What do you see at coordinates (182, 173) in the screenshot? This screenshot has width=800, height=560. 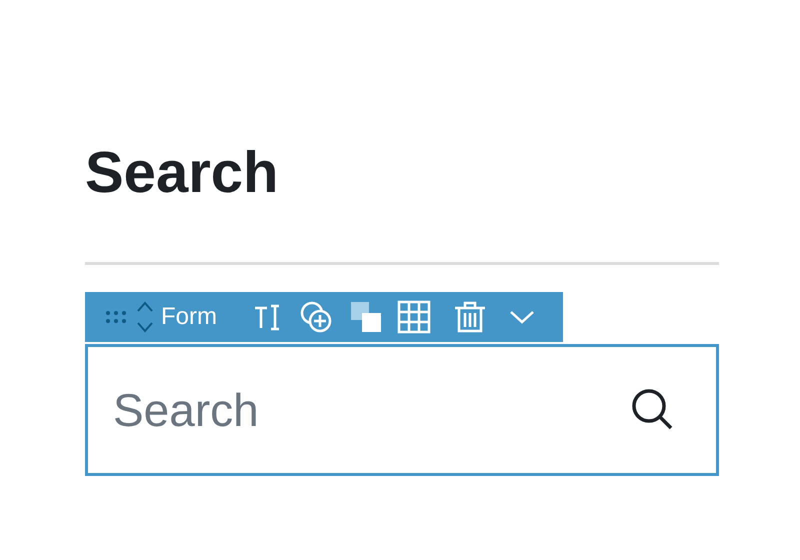 I see `page-heading: Search` at bounding box center [182, 173].